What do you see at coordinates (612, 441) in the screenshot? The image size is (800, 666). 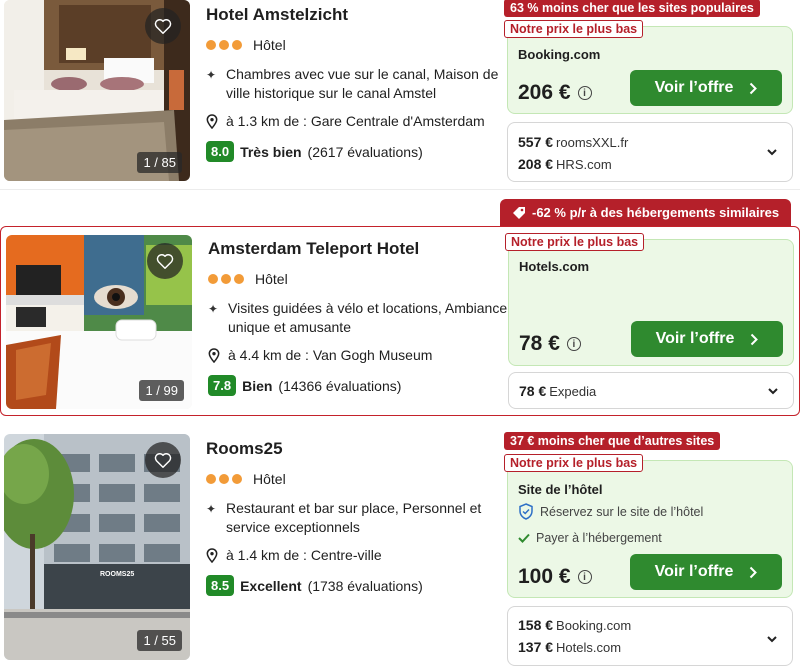 I see `deal-badge: 37 € moins cher que d’autres sites` at bounding box center [612, 441].